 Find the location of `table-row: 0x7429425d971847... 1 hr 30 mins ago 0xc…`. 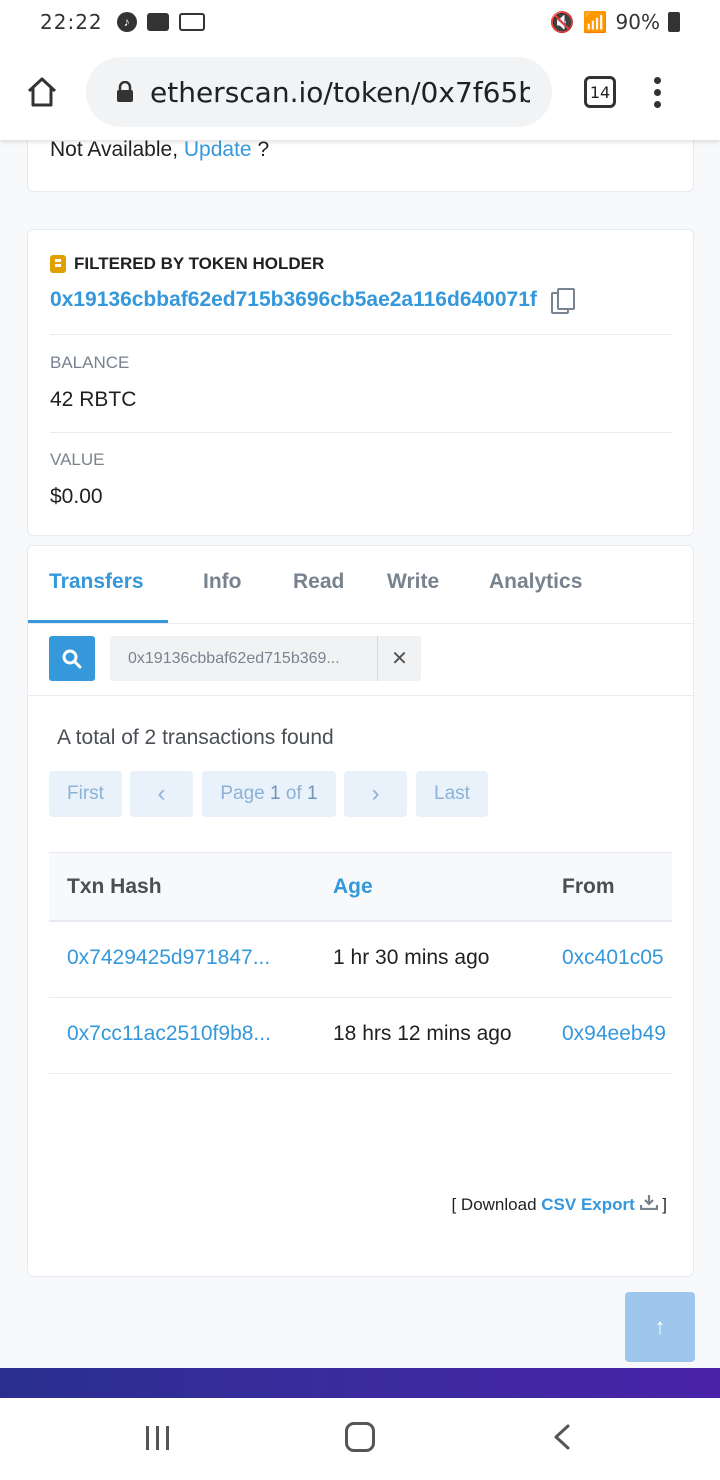

table-row: 0x7429425d971847... 1 hr 30 mins ago 0xc… is located at coordinates (360, 960).